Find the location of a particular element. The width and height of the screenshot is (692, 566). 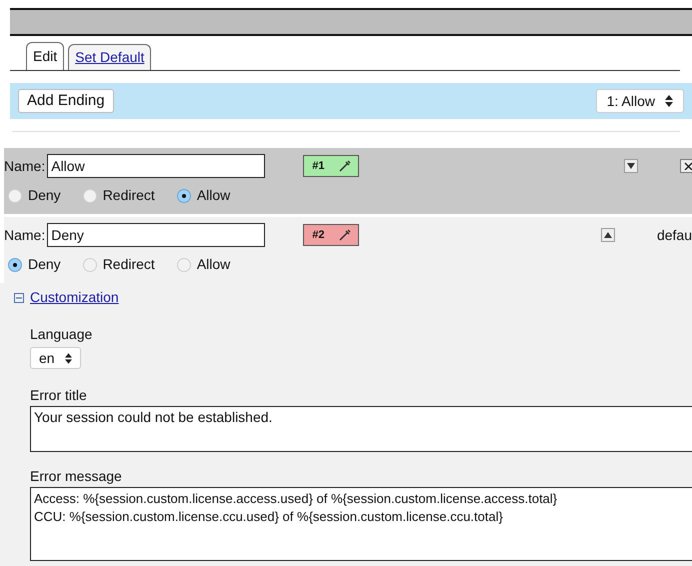

name-field: Allow is located at coordinates (156, 166).